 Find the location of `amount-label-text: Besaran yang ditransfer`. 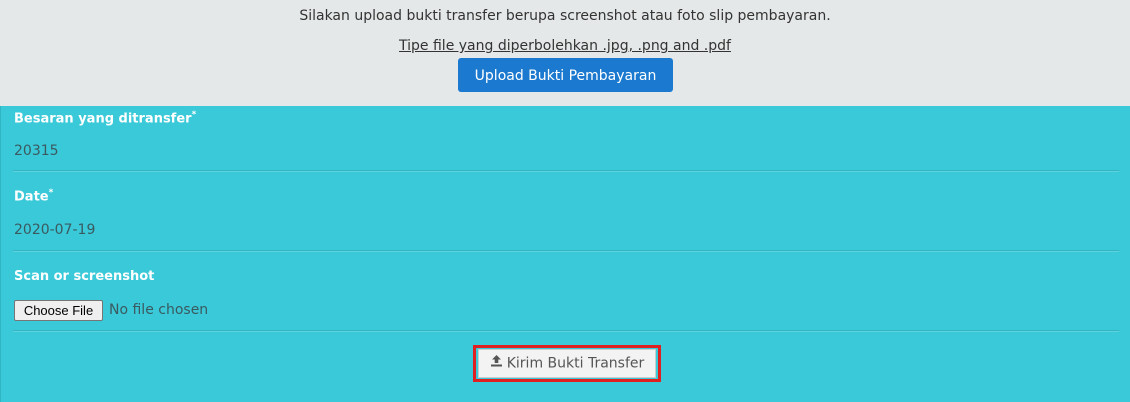

amount-label-text: Besaran yang ditransfer is located at coordinates (103, 119).